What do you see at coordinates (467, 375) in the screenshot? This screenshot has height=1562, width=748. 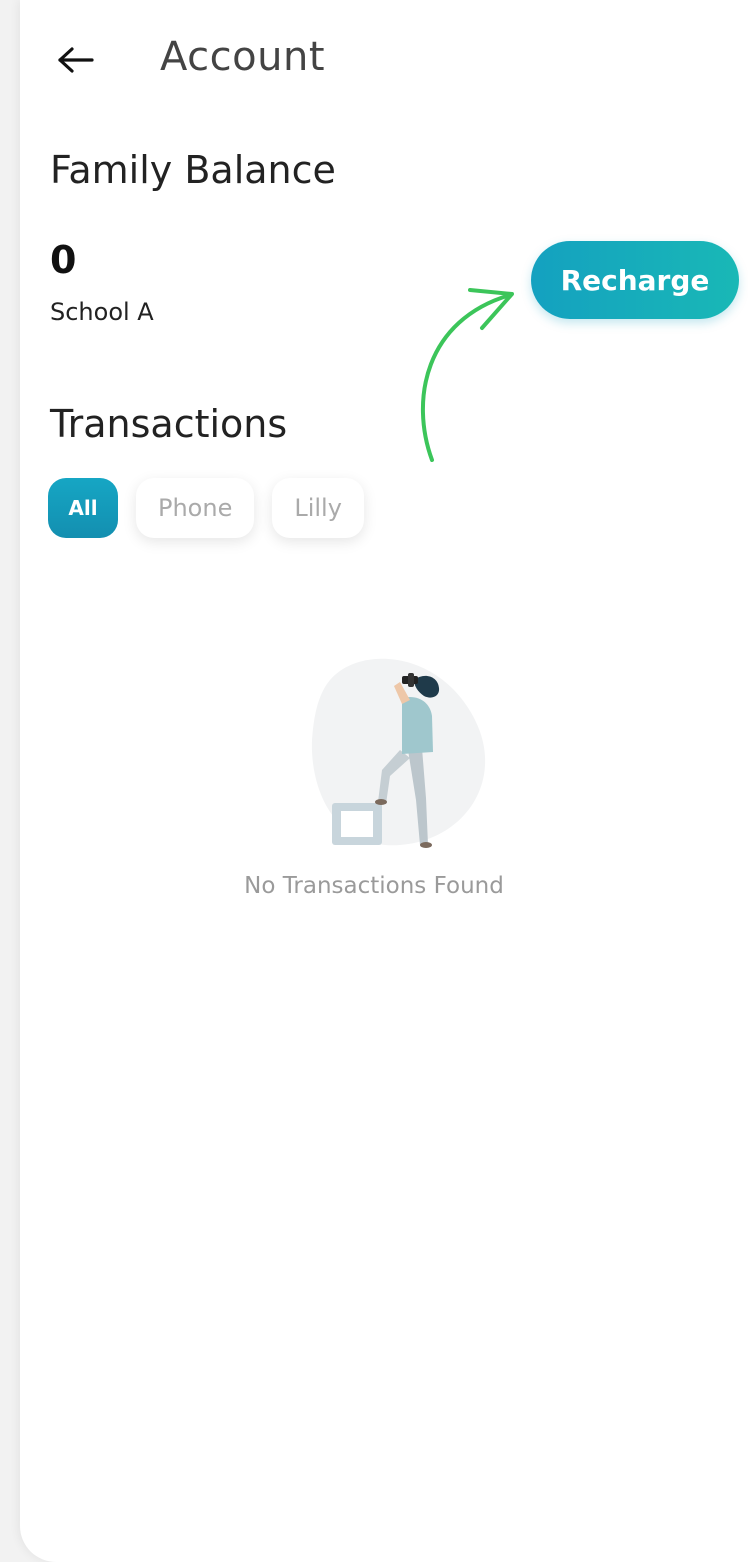 I see `annotation-arrow-icon` at bounding box center [467, 375].